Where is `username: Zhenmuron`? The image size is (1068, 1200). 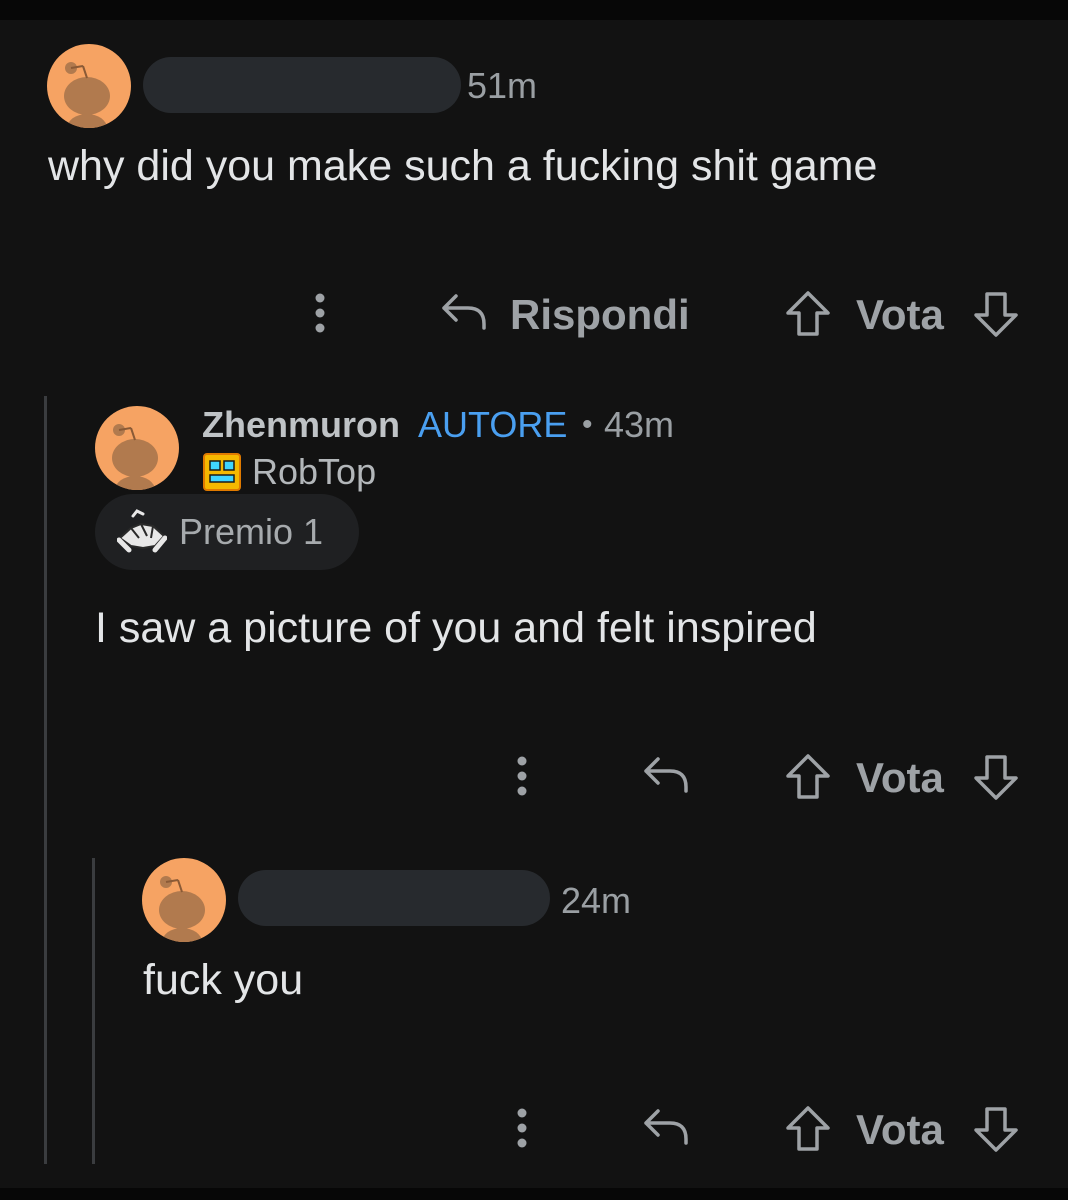
username: Zhenmuron is located at coordinates (301, 425).